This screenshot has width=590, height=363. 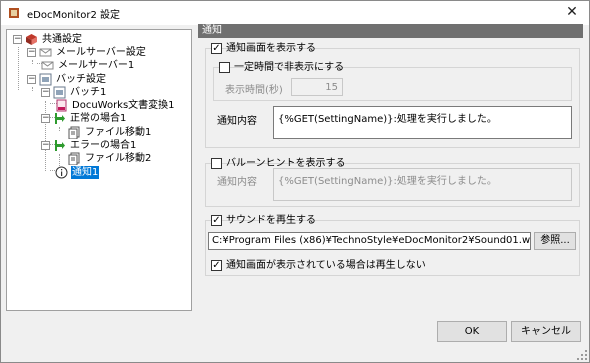 What do you see at coordinates (289, 67) in the screenshot?
I see `checkbox-label: 一定時間で非表示にする` at bounding box center [289, 67].